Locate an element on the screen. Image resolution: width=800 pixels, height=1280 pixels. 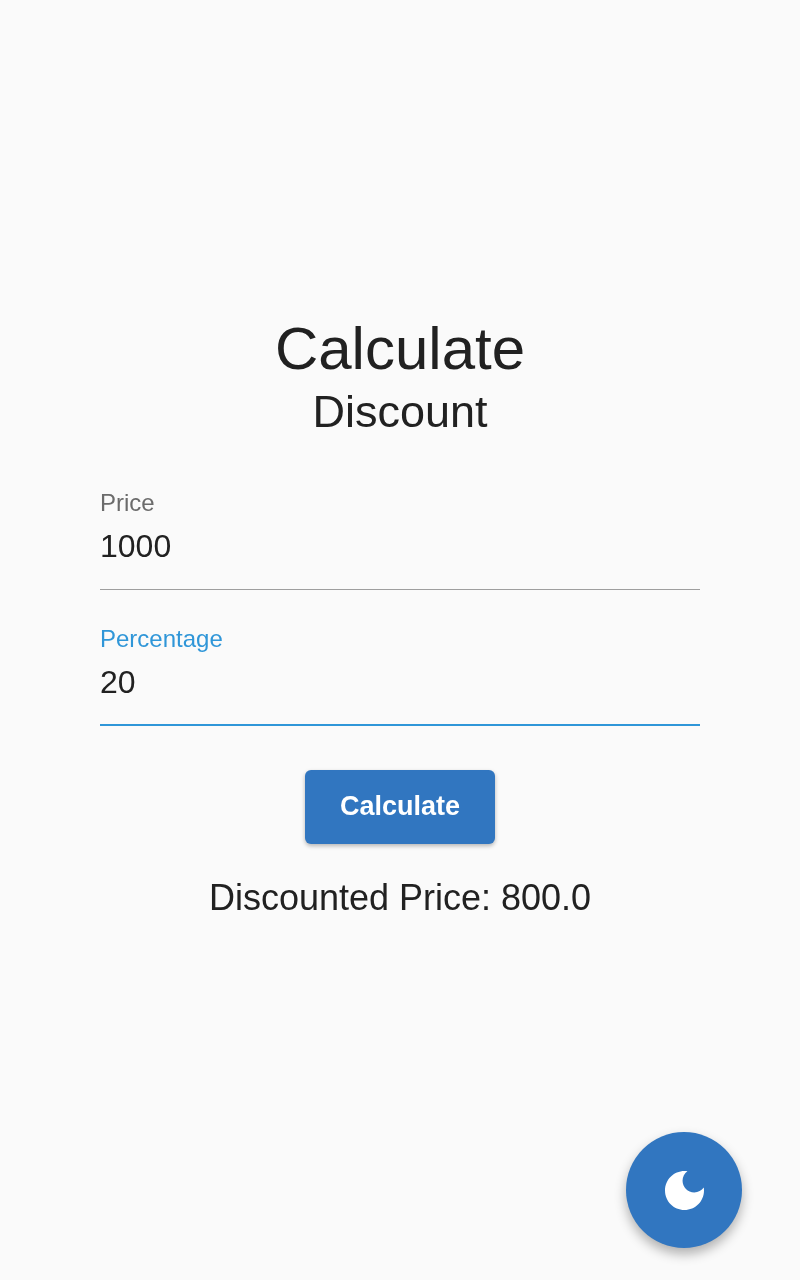
focused-input-field: 20 is located at coordinates (400, 694).